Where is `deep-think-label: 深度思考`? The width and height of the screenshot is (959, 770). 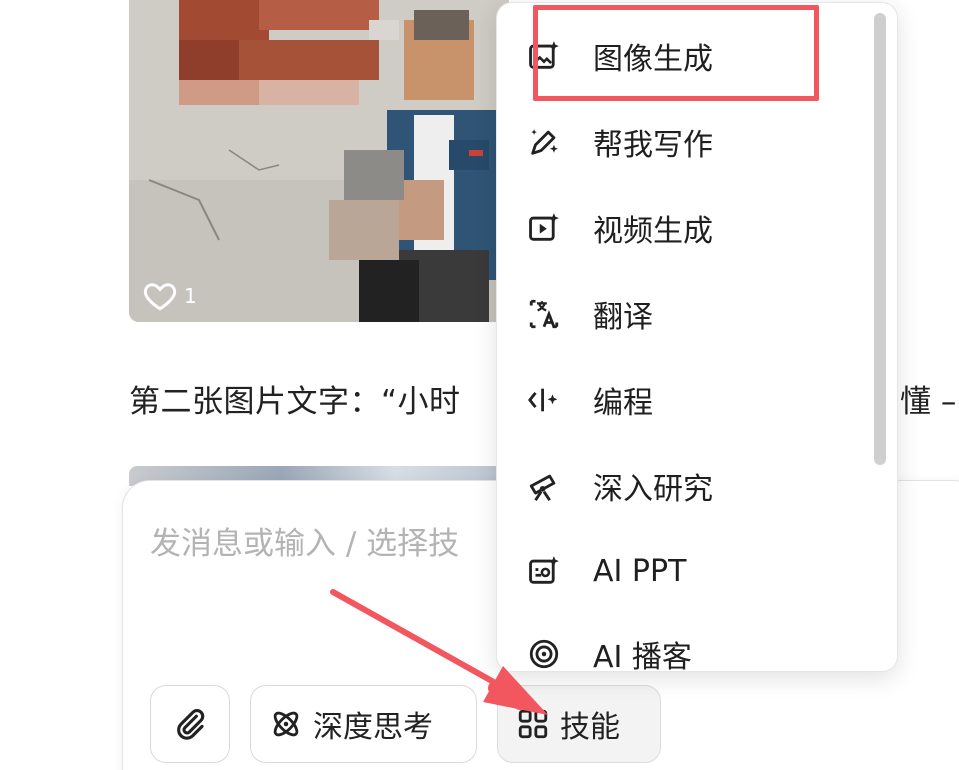 deep-think-label: 深度思考 is located at coordinates (373, 727).